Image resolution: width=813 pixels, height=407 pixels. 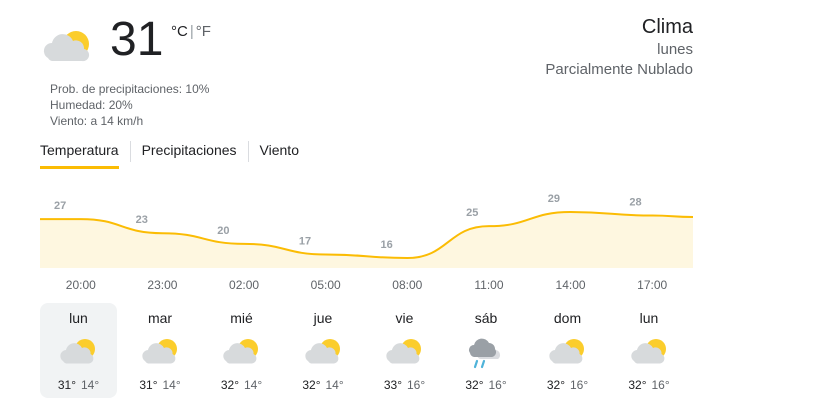 I want to click on day-name: jue, so click(x=323, y=318).